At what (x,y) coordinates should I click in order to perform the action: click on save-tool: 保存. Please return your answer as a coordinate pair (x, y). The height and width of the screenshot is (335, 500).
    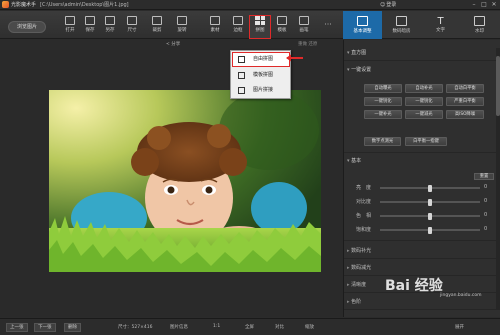
    Looking at the image, I should click on (90, 27).